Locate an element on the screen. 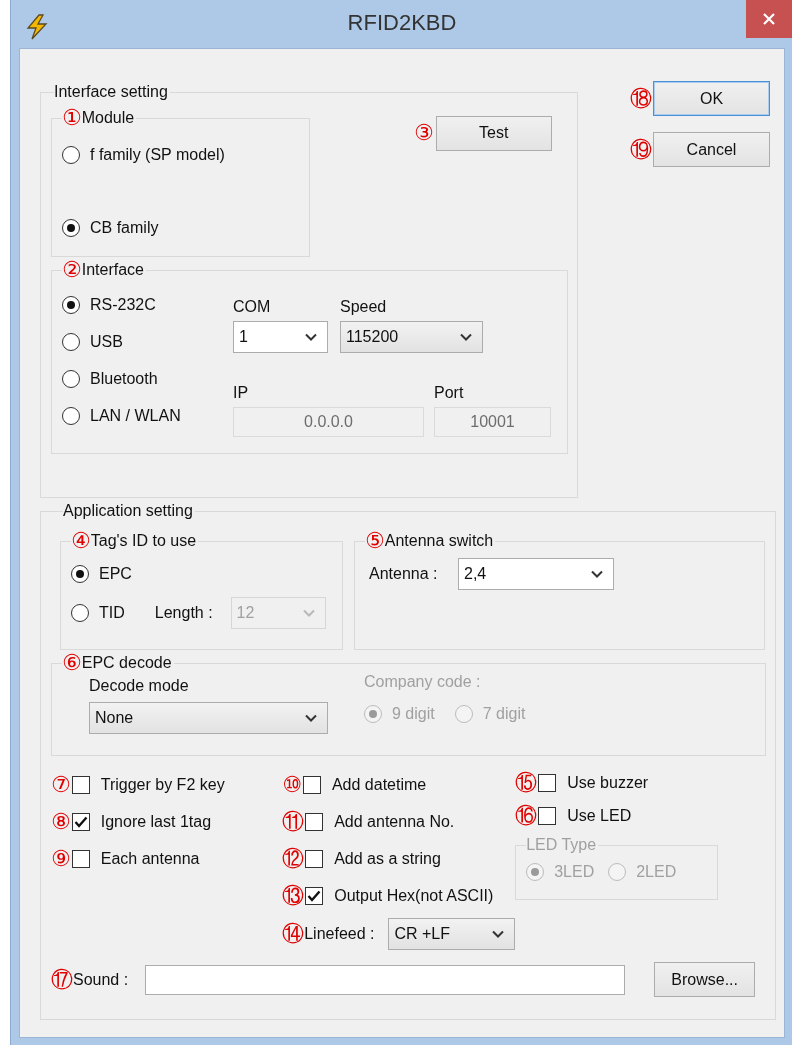  radio-label: Bluetooth is located at coordinates (124, 379).